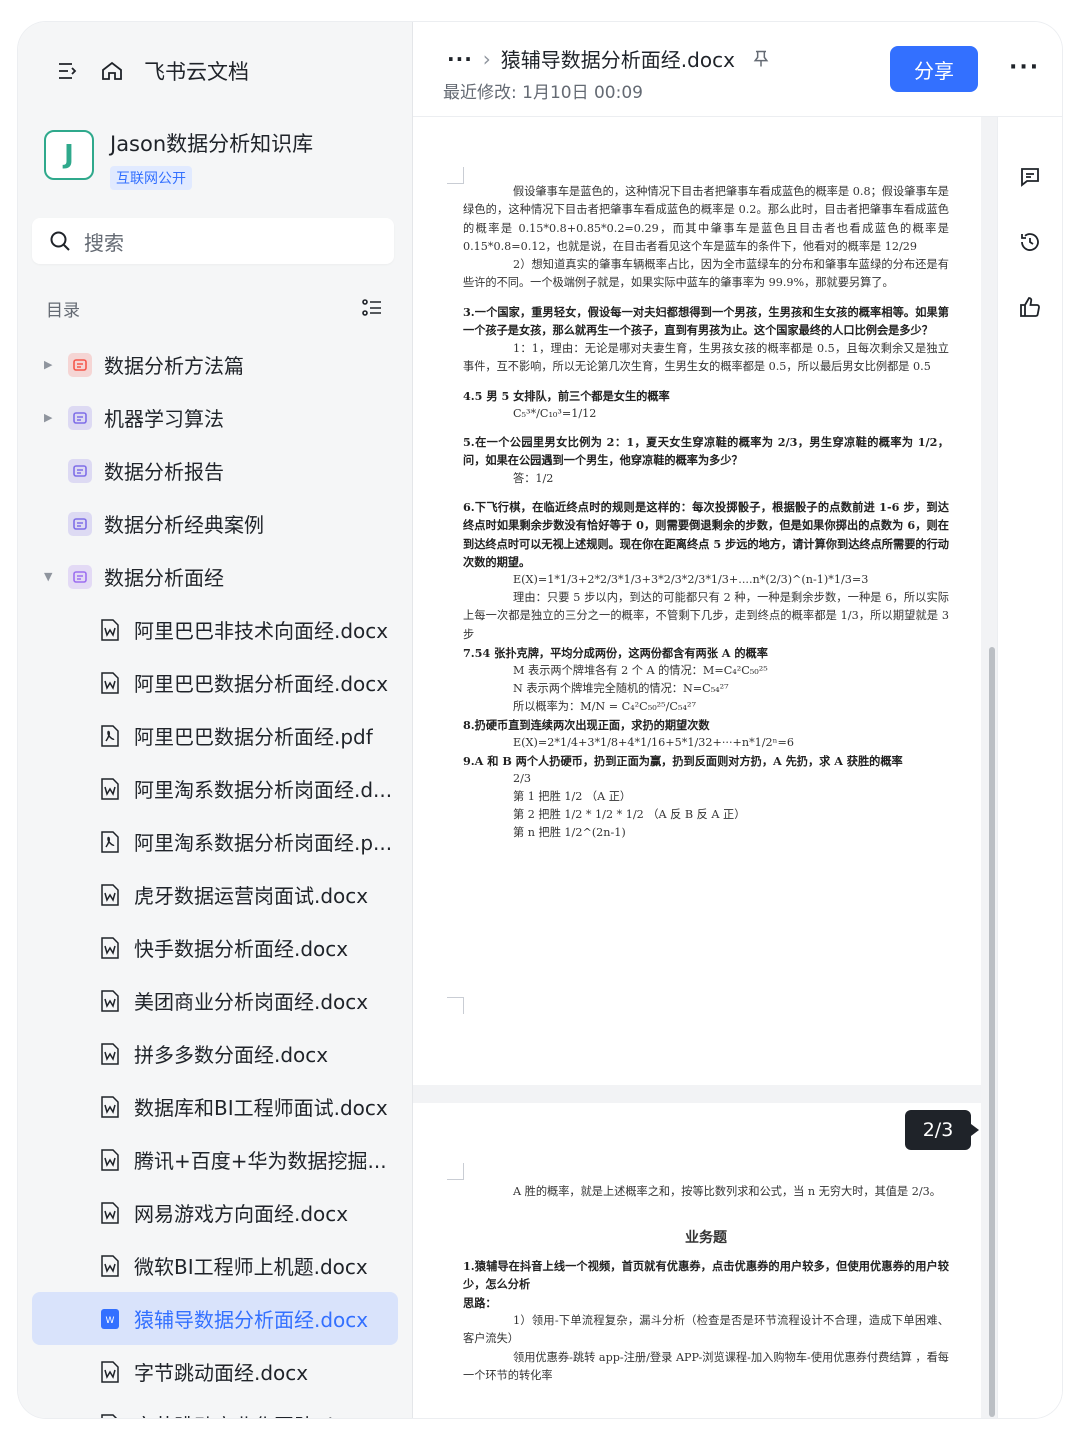 The height and width of the screenshot is (1440, 1080). Describe the element at coordinates (640, 670) in the screenshot. I see `doc-paragraph: M 表示两个牌堆各有 2 个 A 的情况：M=C₄²C₅₀²⁵` at that location.